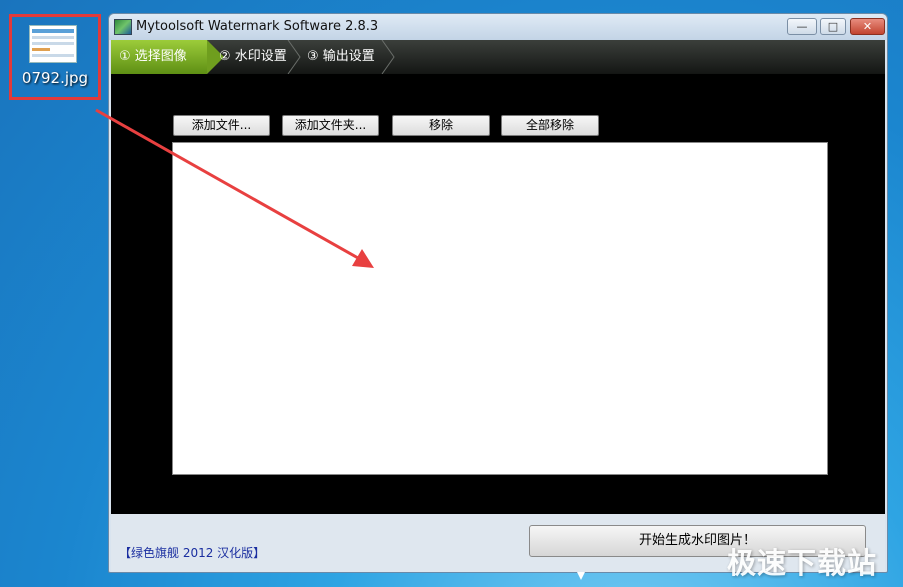  Describe the element at coordinates (234, 188) in the screenshot. I see `annotation-arrow` at that location.